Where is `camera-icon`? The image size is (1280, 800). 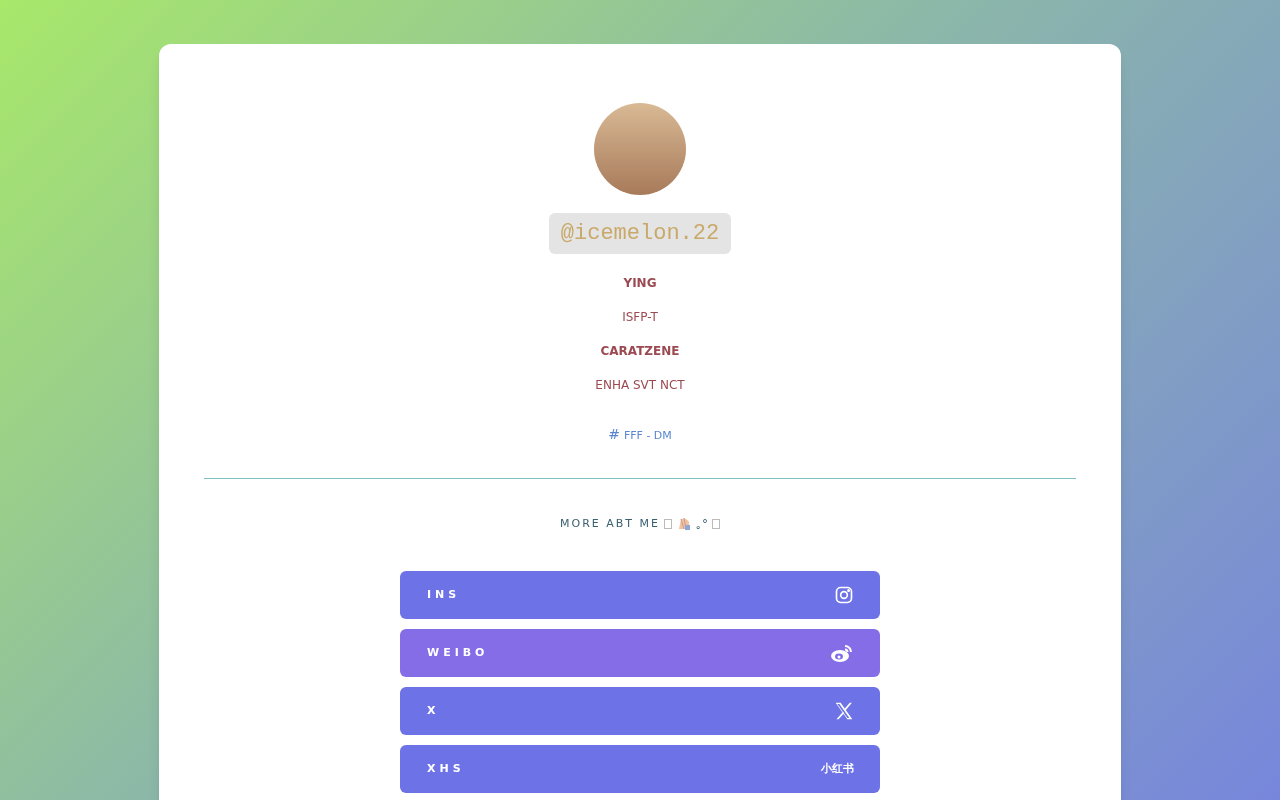 camera-icon is located at coordinates (844, 595).